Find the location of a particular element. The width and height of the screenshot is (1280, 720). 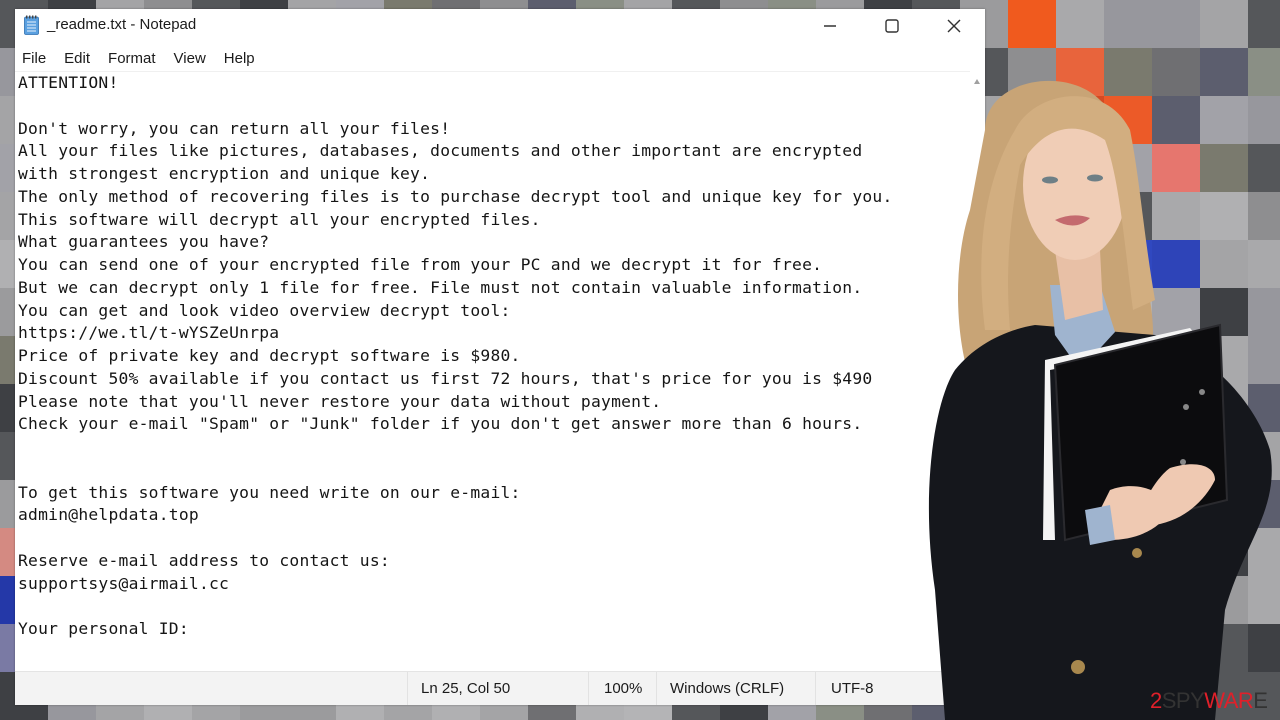

maximize-button is located at coordinates (892, 26).